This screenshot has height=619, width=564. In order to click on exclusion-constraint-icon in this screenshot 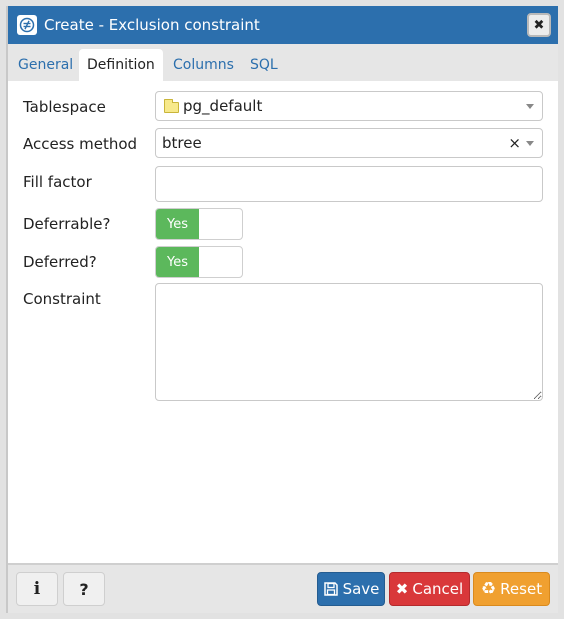, I will do `click(27, 25)`.